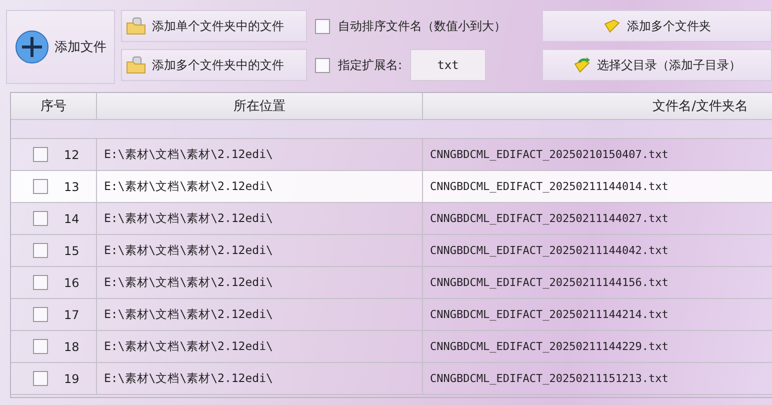 This screenshot has height=405, width=772. What do you see at coordinates (72, 155) in the screenshot?
I see `row-number: 12` at bounding box center [72, 155].